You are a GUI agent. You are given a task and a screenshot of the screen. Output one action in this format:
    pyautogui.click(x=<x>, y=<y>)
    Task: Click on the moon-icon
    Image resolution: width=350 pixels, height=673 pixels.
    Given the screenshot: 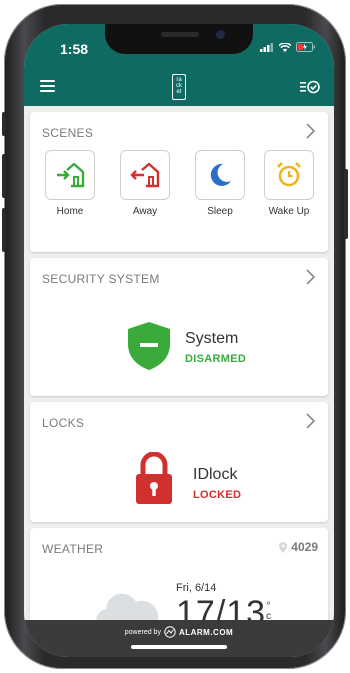 What is the action you would take?
    pyautogui.click(x=220, y=174)
    